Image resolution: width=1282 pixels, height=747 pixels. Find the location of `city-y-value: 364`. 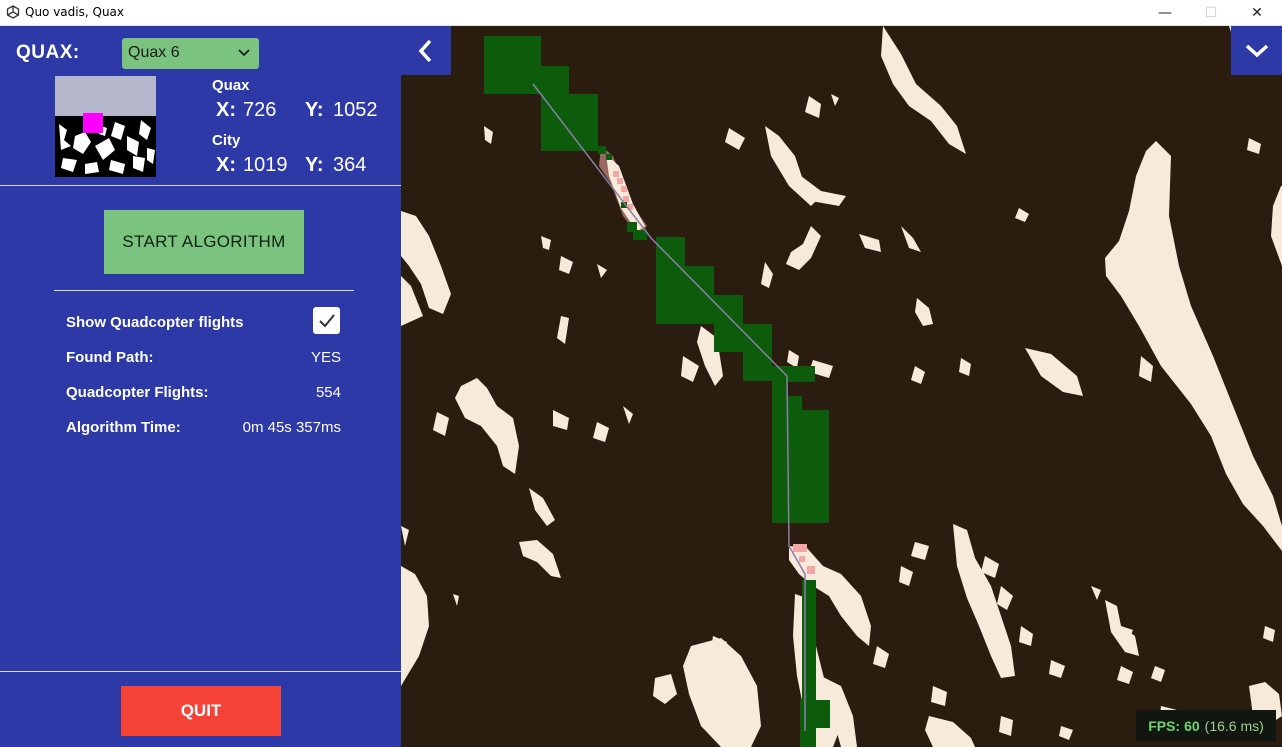

city-y-value: 364 is located at coordinates (350, 165).